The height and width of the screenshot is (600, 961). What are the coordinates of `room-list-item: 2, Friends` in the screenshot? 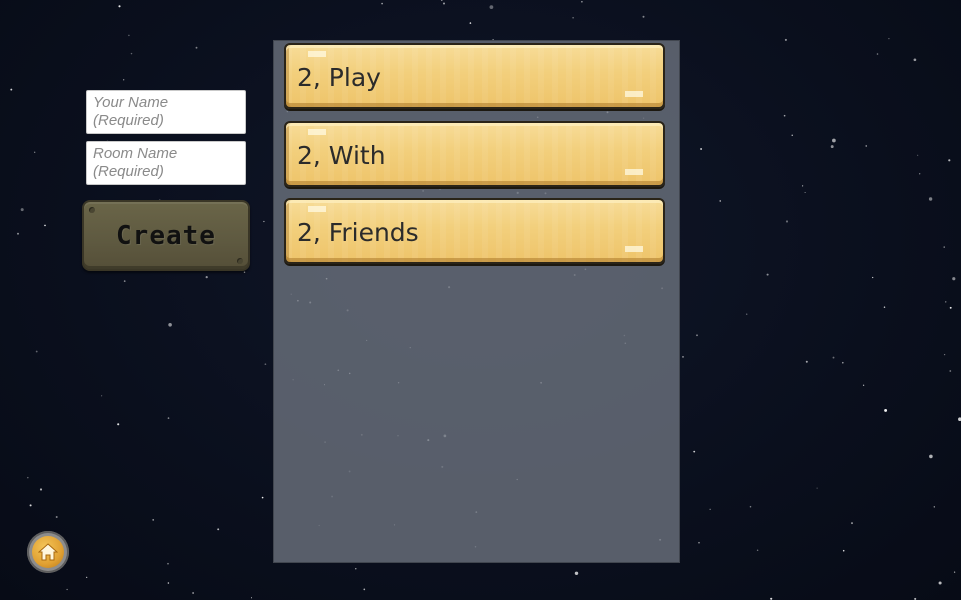 It's located at (474, 231).